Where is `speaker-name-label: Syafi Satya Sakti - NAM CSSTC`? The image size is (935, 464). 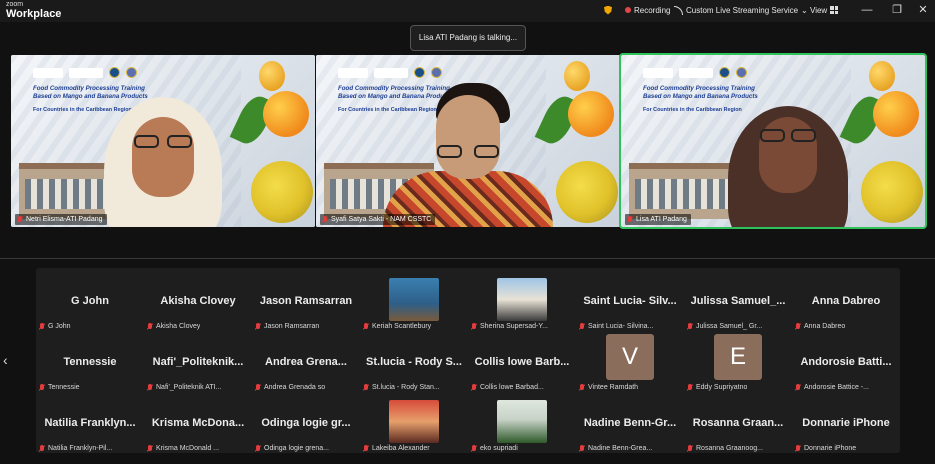
speaker-name-label: Syafi Satya Sakti - NAM CSSTC is located at coordinates (378, 219).